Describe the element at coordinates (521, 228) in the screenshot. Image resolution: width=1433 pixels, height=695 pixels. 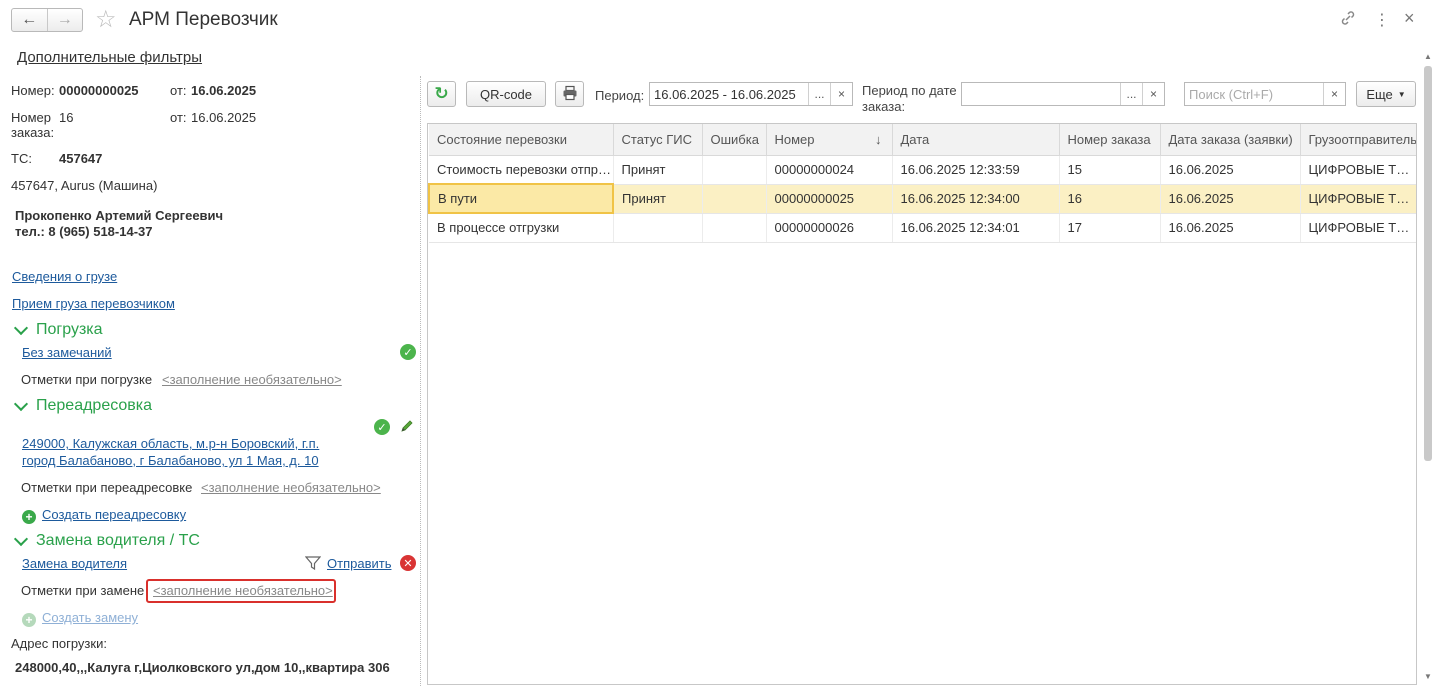
I see `table-cell: В процессе отгрузки` at that location.